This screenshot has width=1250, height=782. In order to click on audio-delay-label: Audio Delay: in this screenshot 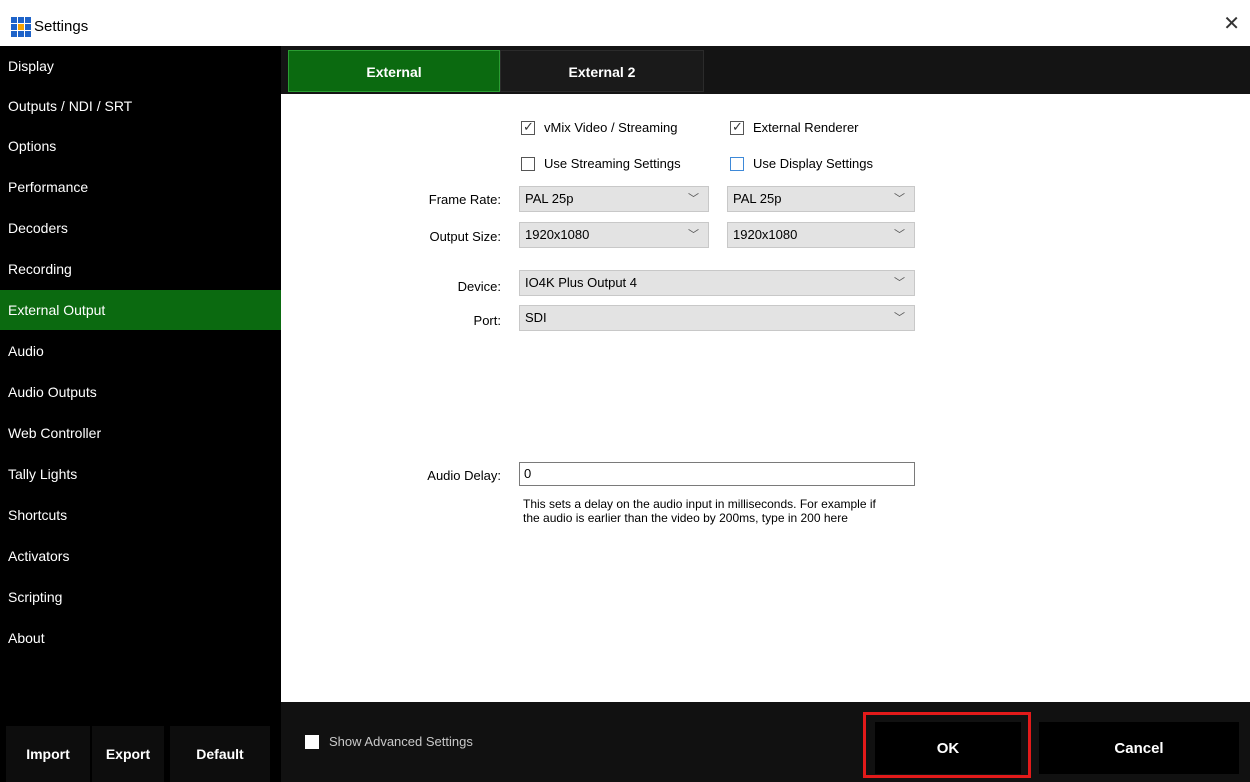, I will do `click(464, 475)`.